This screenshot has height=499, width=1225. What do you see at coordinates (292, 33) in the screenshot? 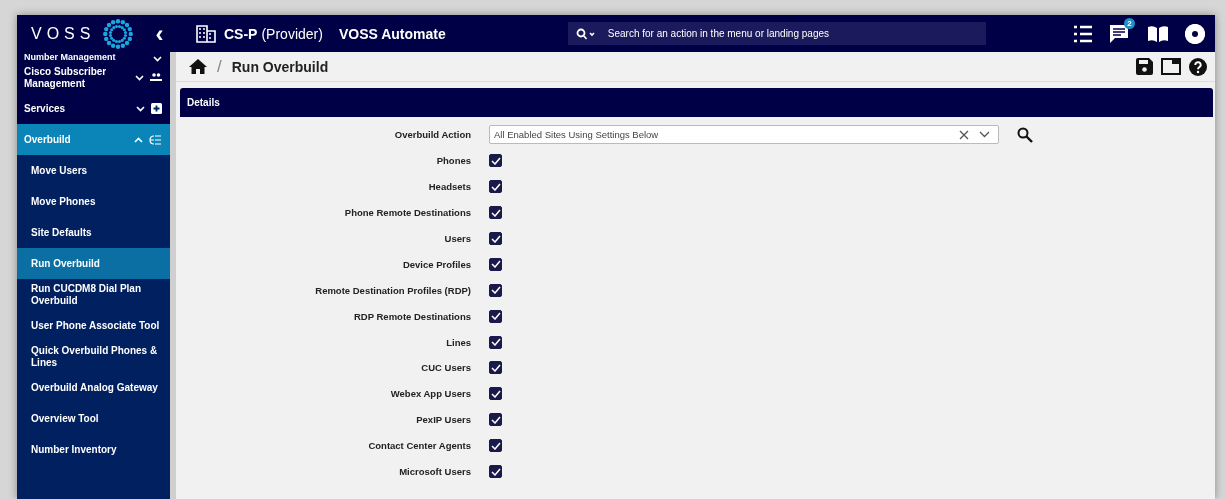
I see `tenant-role: (Provider)` at bounding box center [292, 33].